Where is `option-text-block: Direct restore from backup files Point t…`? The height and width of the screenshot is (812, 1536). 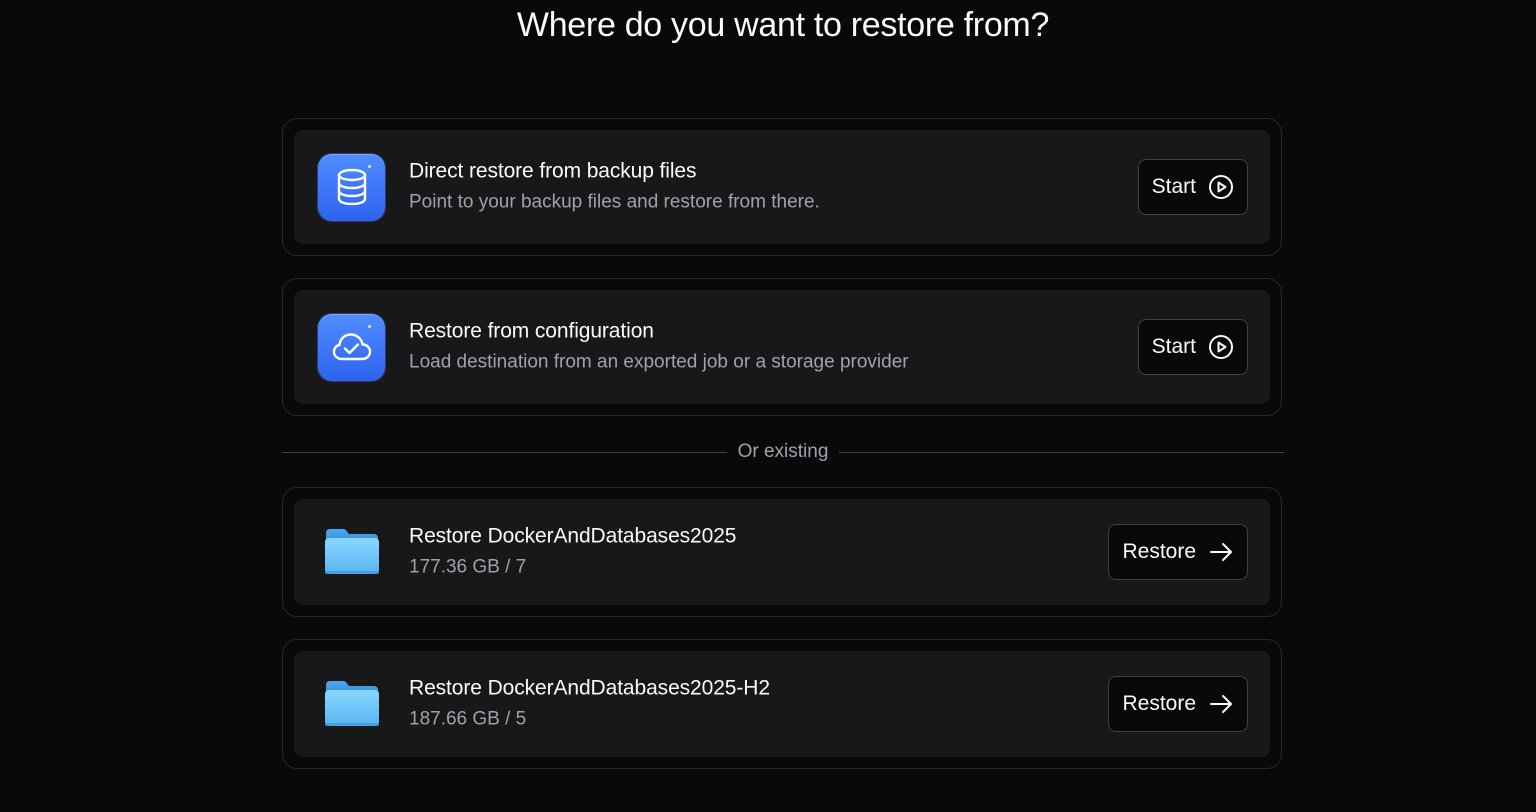
option-text-block: Direct restore from backup files Point t… is located at coordinates (614, 187).